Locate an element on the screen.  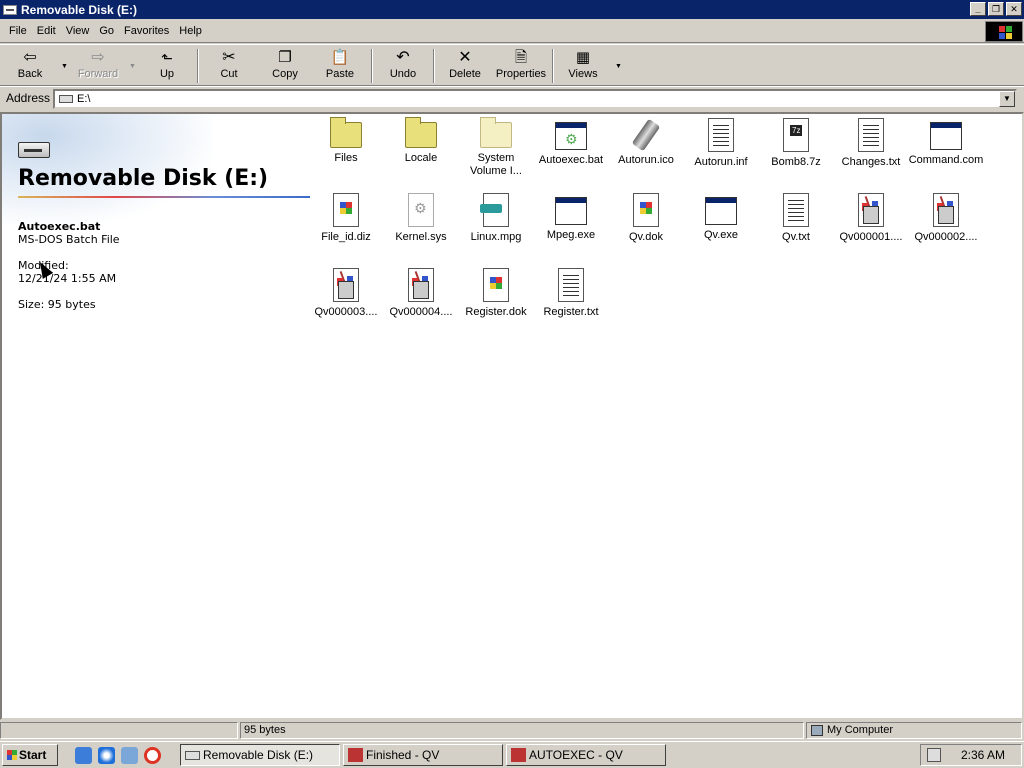
file-item: Files is located at coordinates (346, 141).